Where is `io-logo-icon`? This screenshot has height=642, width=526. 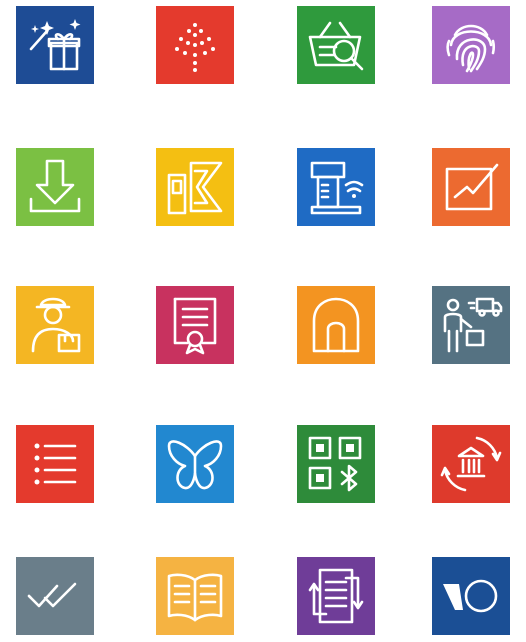 io-logo-icon is located at coordinates (470, 596).